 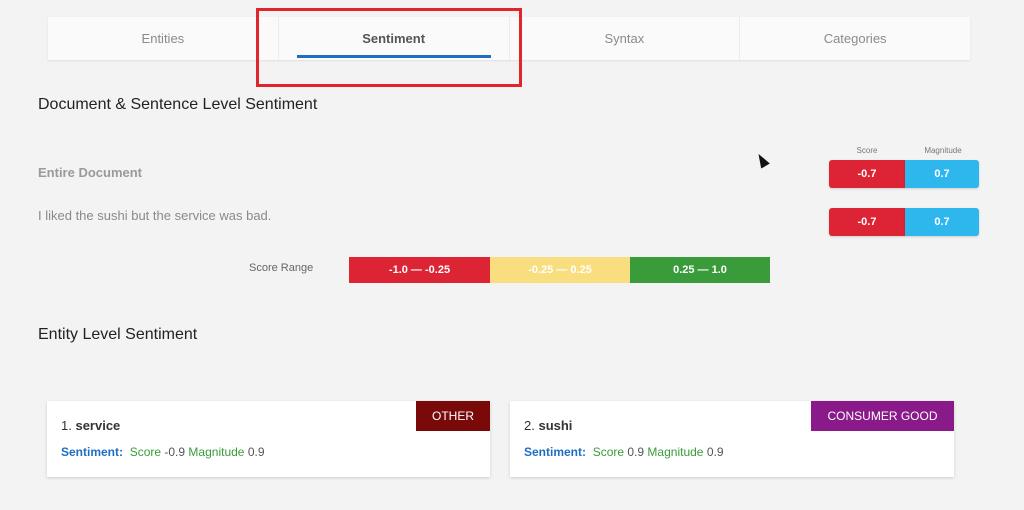 What do you see at coordinates (175, 452) in the screenshot?
I see `score-value: -0.9` at bounding box center [175, 452].